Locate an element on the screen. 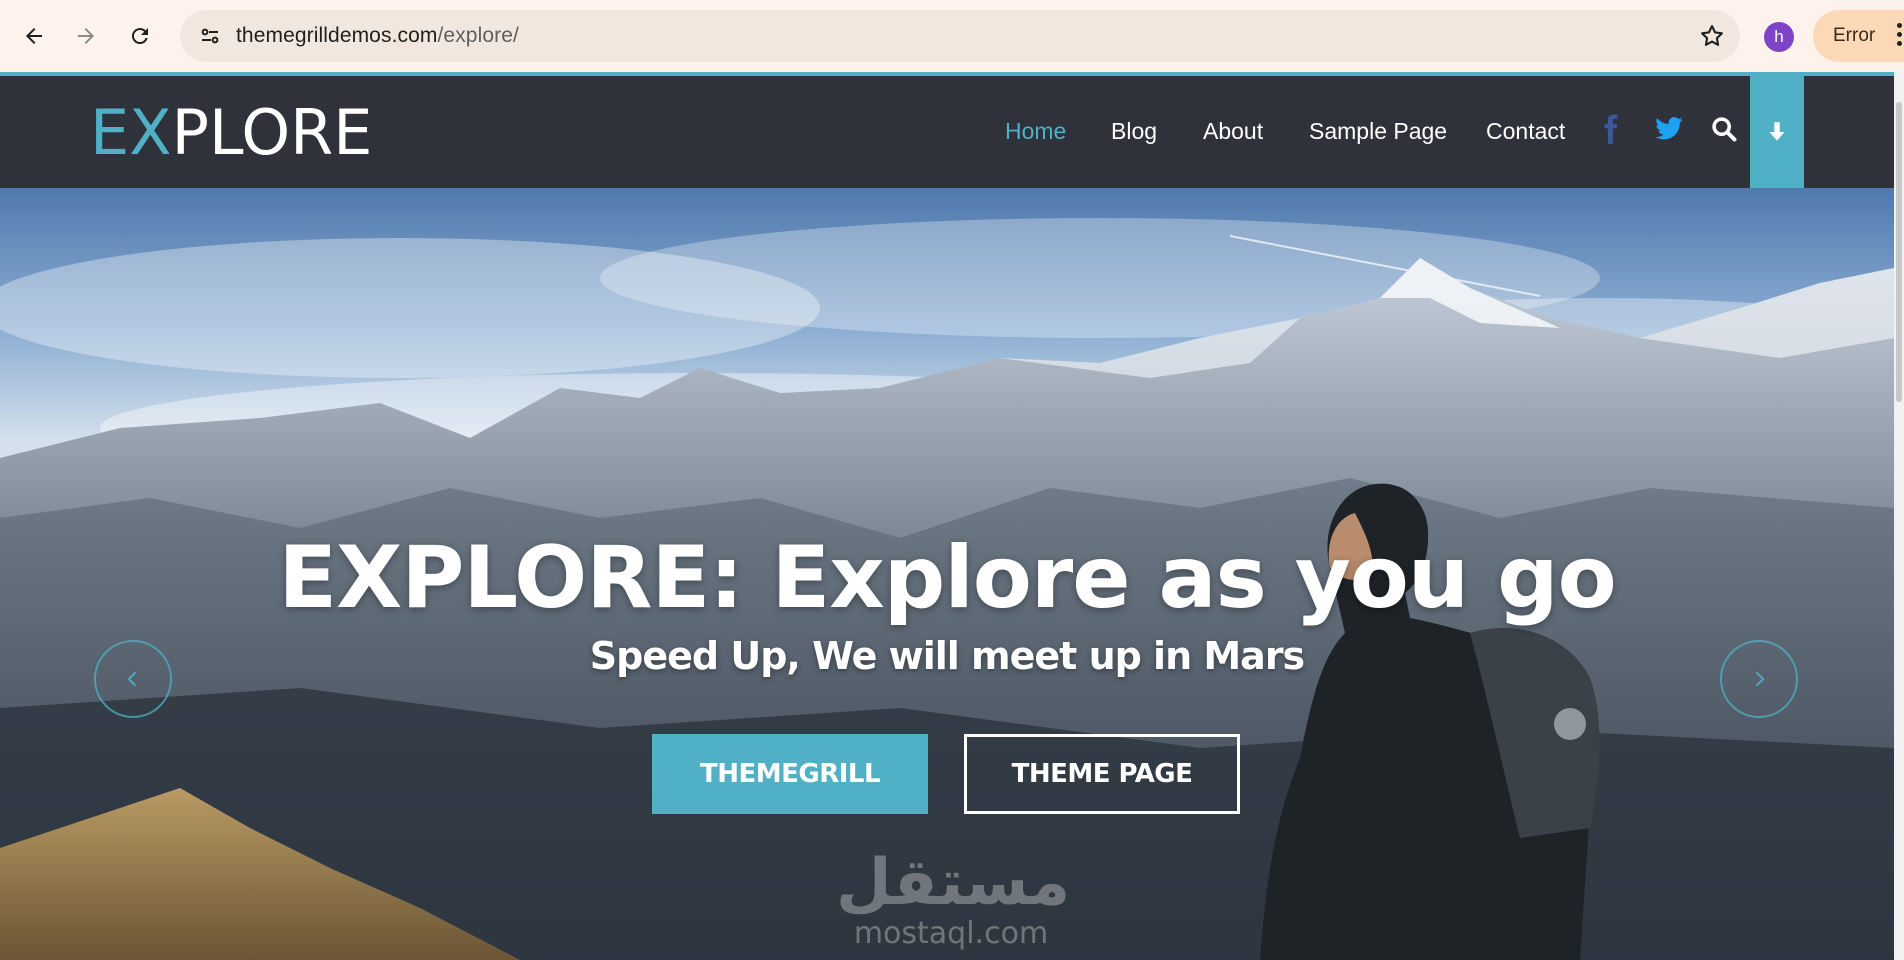 The image size is (1904, 960). reload-icon is located at coordinates (139, 36).